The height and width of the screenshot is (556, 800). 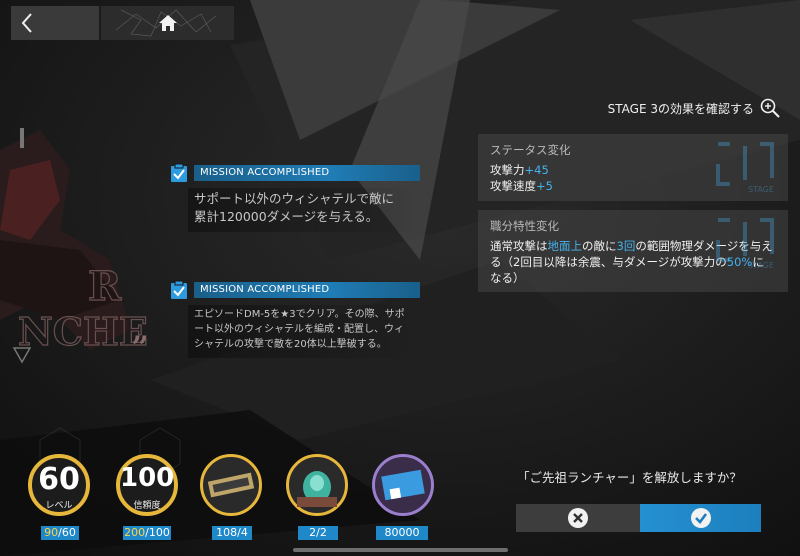 I want to click on home-icon, so click(x=167, y=23).